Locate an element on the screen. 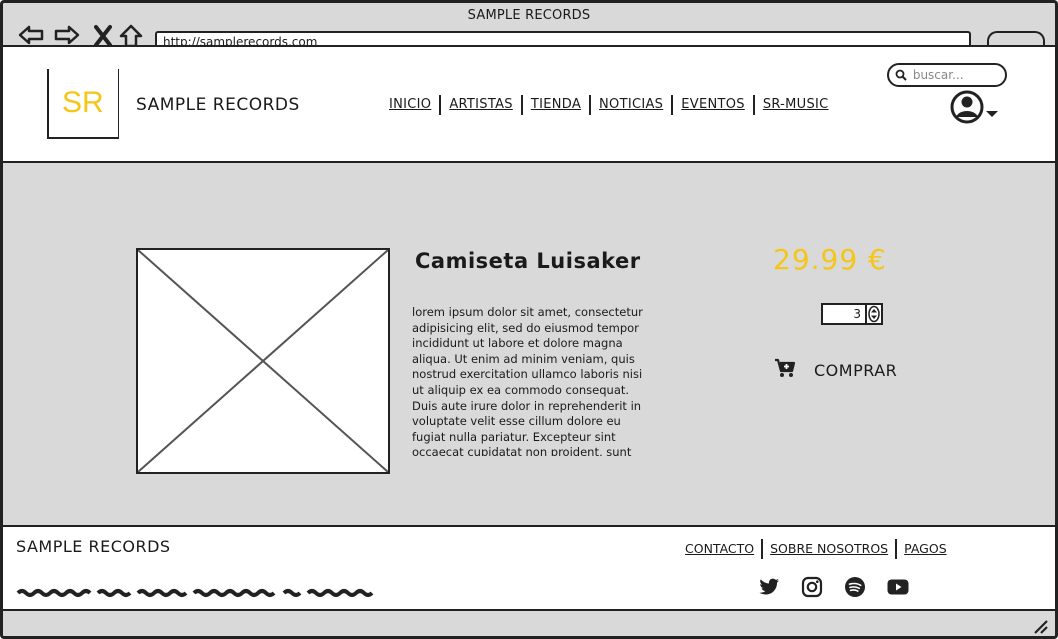  stop-icon is located at coordinates (103, 35).